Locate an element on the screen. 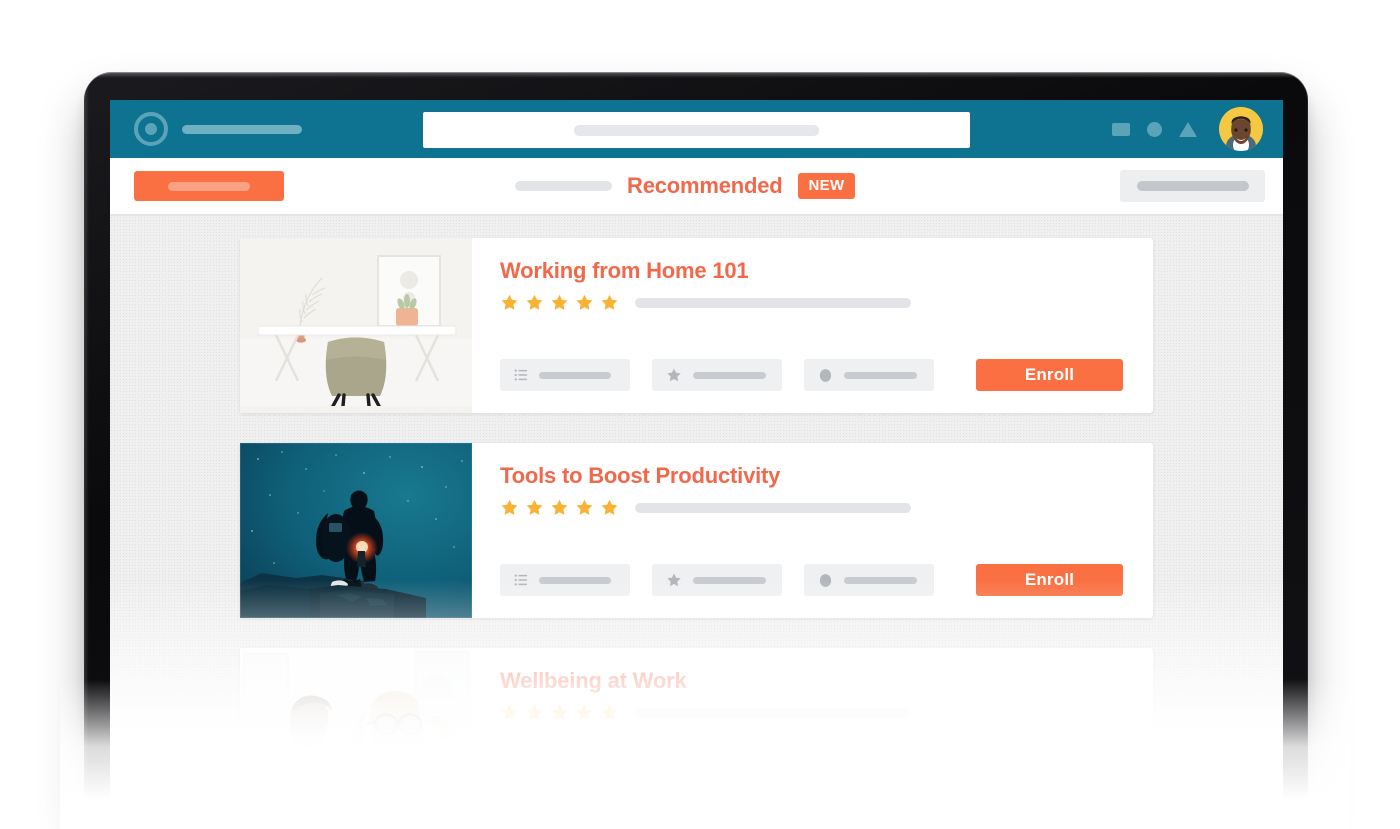 This screenshot has width=1400, height=829. search-placeholder-bar is located at coordinates (696, 130).